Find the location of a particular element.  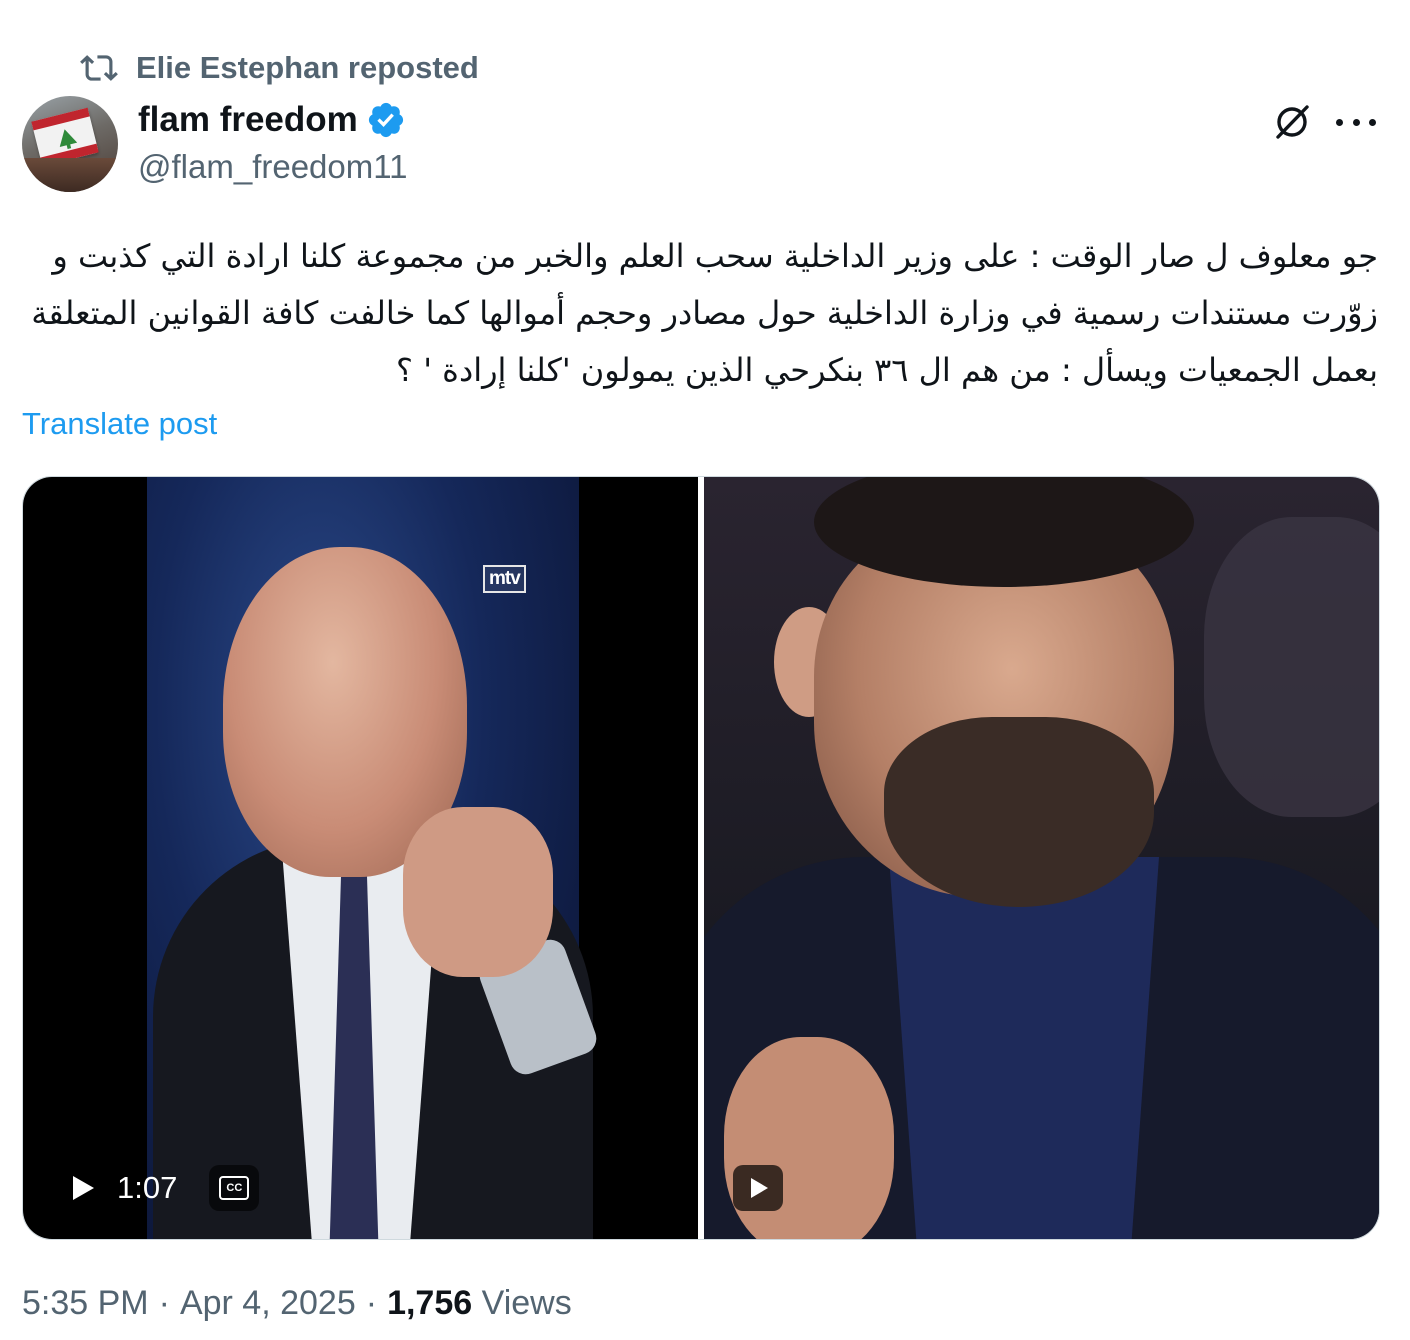

video-controls: 1:07 CC is located at coordinates (163, 1188).